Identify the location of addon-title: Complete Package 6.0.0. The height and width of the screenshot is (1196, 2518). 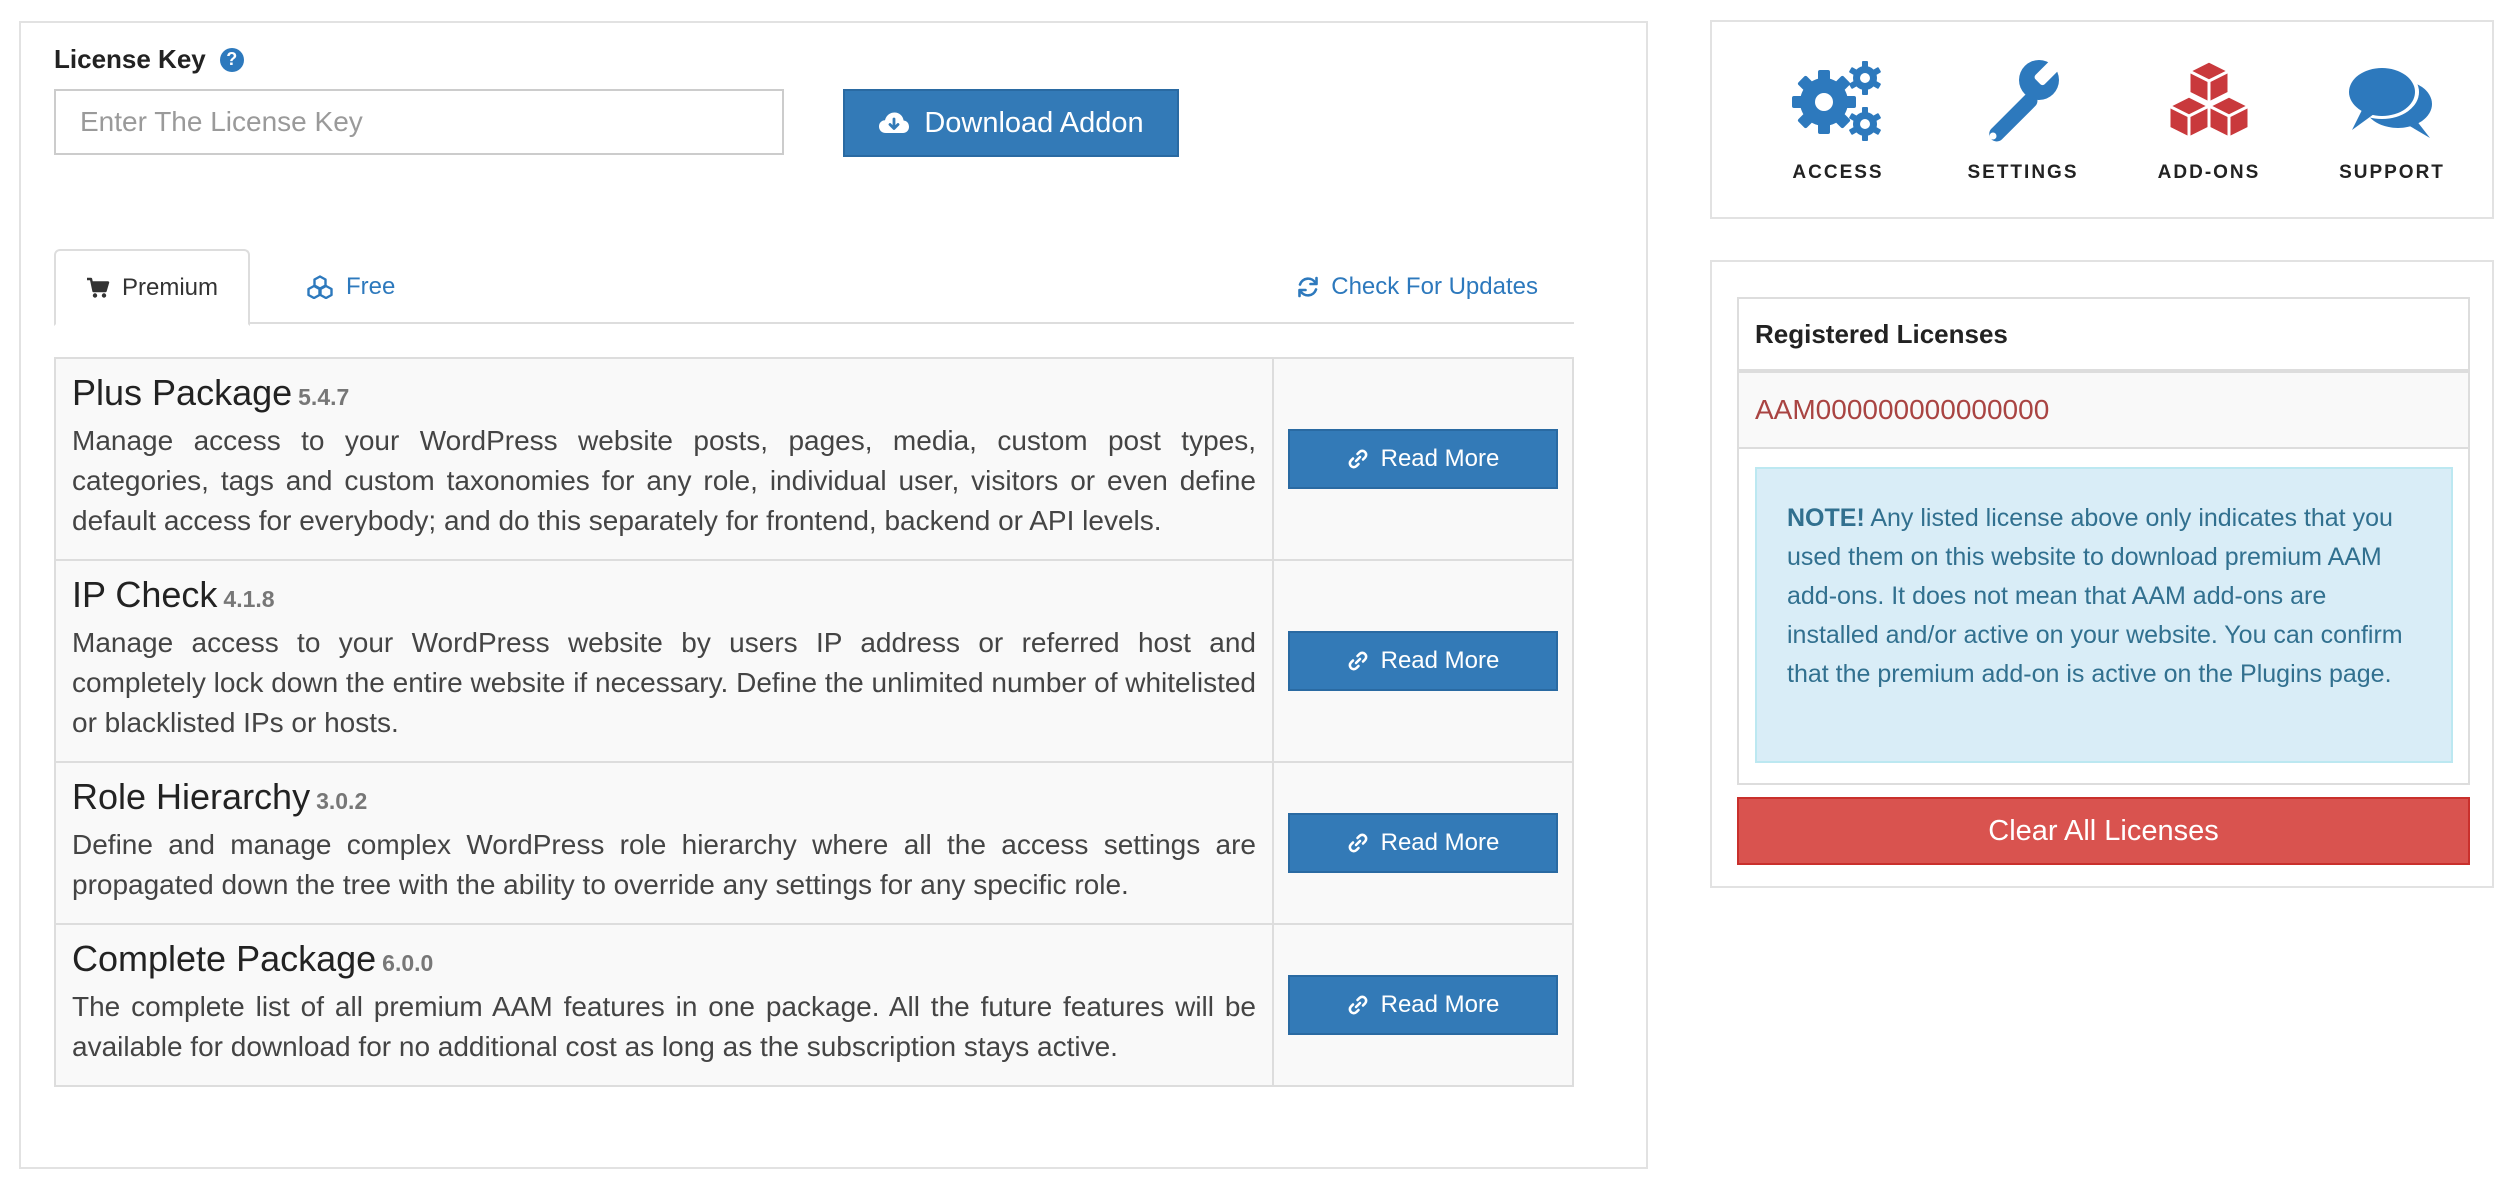
(664, 961).